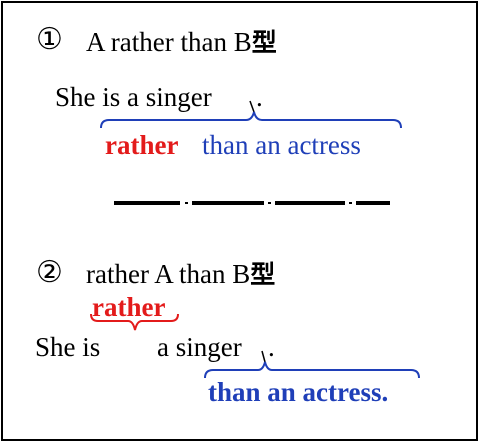 This screenshot has width=478, height=441. Describe the element at coordinates (252, 203) in the screenshot. I see `separator-line` at that location.